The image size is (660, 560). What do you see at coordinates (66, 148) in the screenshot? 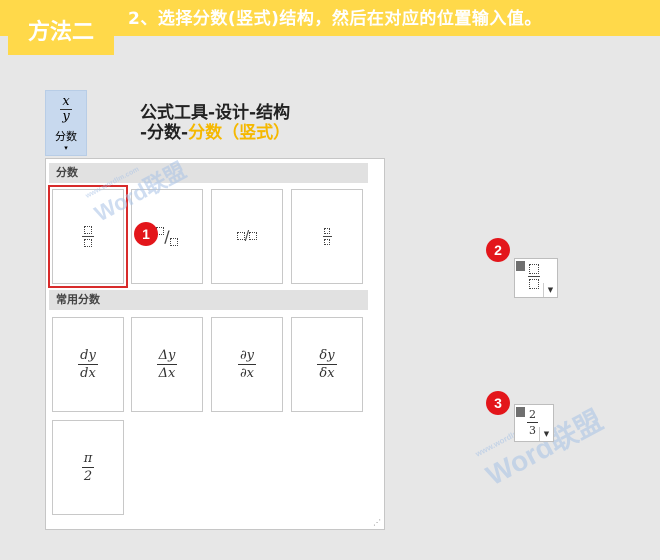
I see `chevron-down-icon: ▾` at bounding box center [66, 148].